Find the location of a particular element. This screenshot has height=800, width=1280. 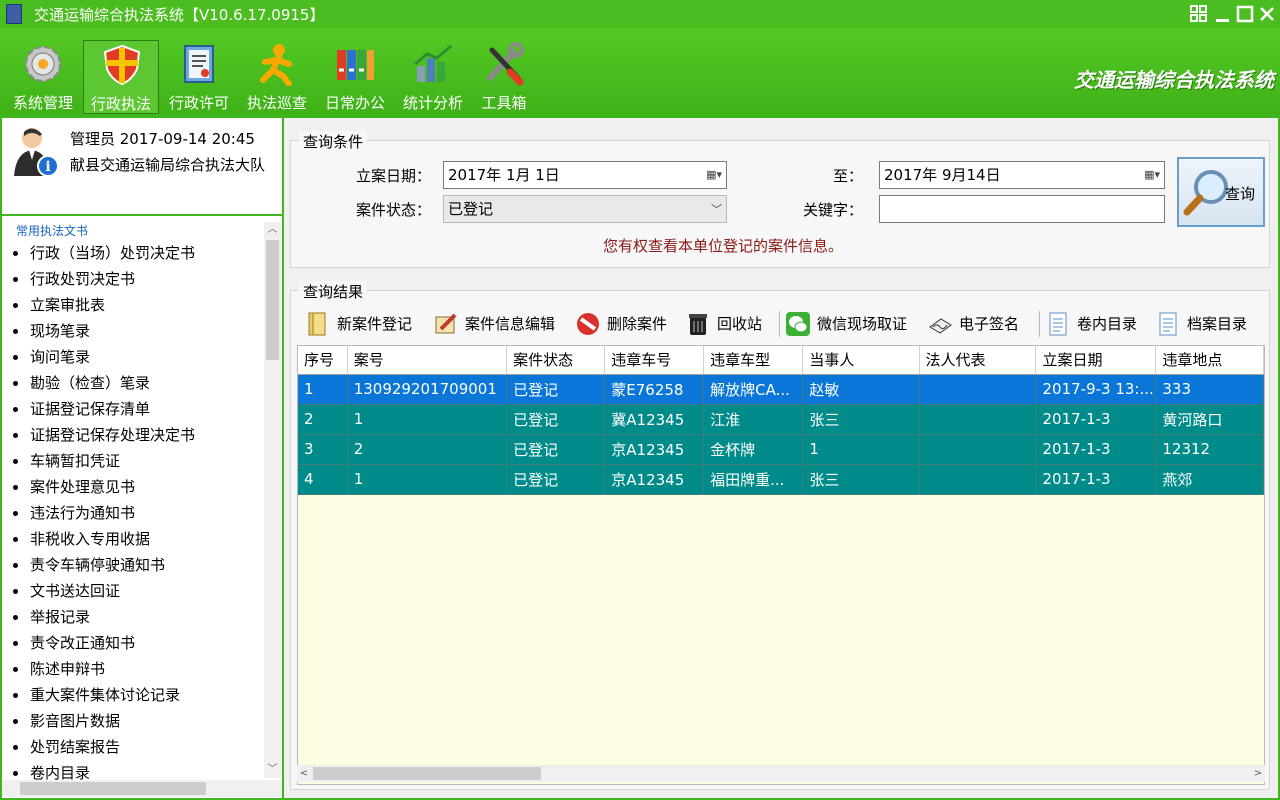

sidebar-item: 文书送达回证 is located at coordinates (133, 591).